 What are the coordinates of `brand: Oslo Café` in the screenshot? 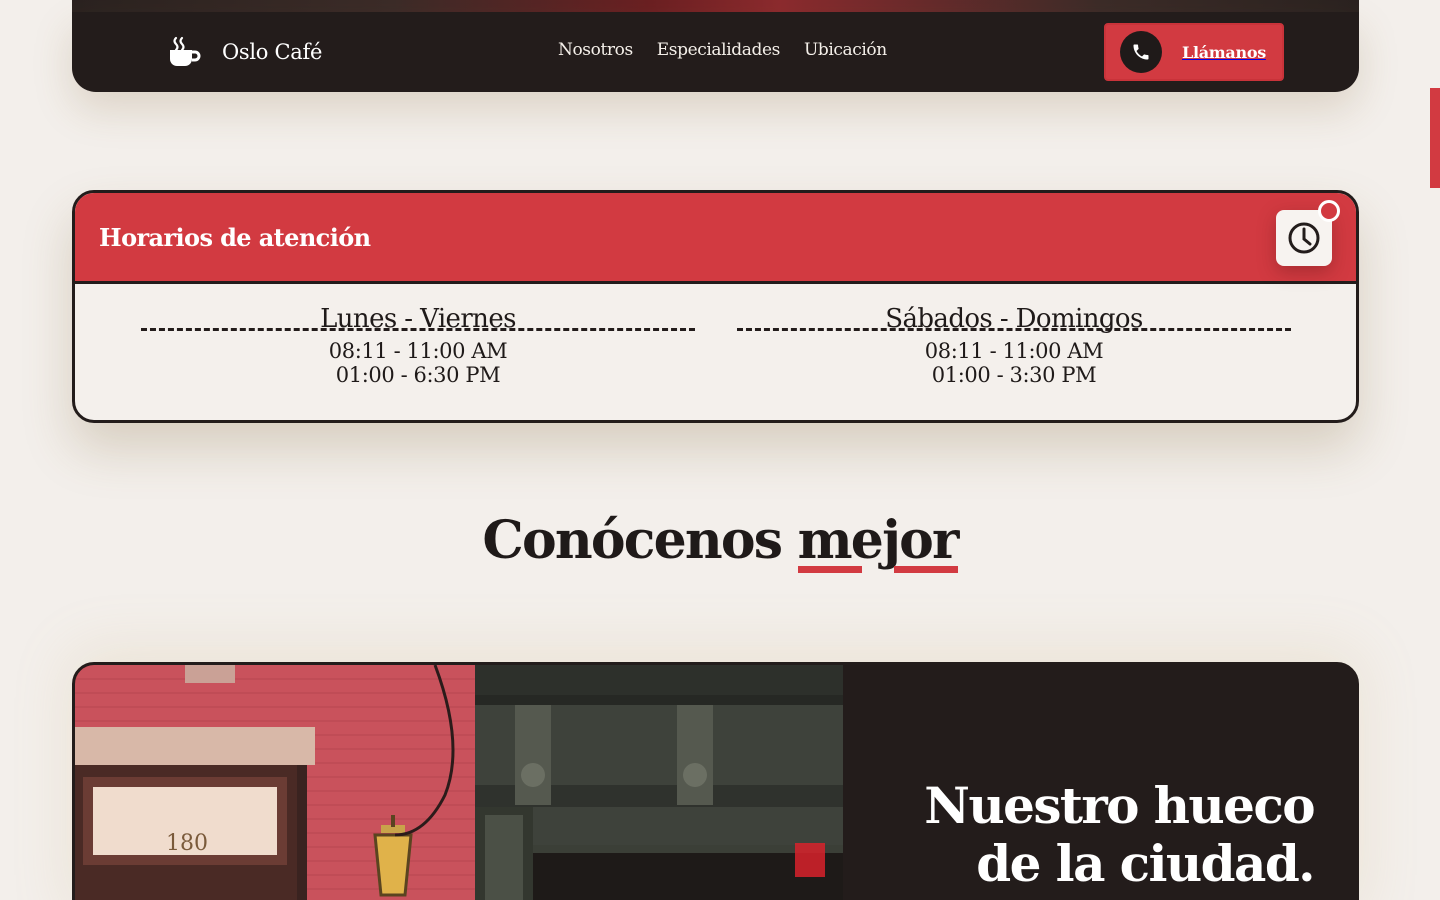 It's located at (245, 52).